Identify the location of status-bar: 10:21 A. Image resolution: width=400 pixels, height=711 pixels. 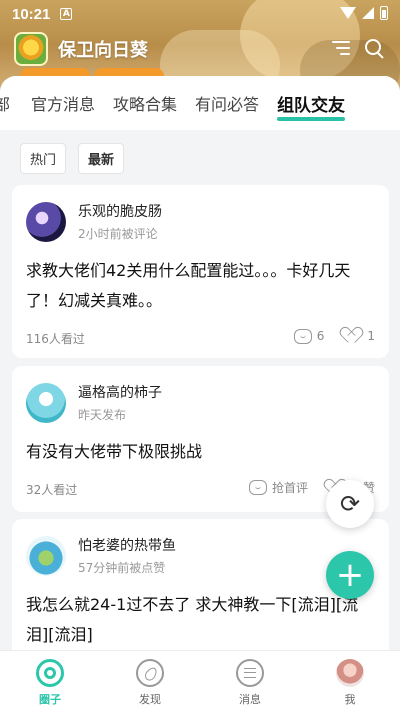
(200, 14).